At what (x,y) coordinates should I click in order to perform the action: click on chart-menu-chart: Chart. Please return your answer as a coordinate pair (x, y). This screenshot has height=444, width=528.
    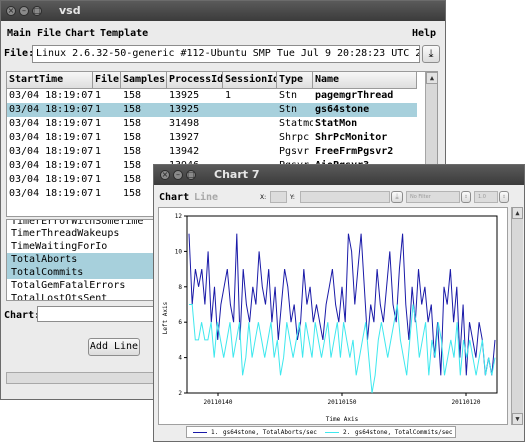
    Looking at the image, I should click on (174, 197).